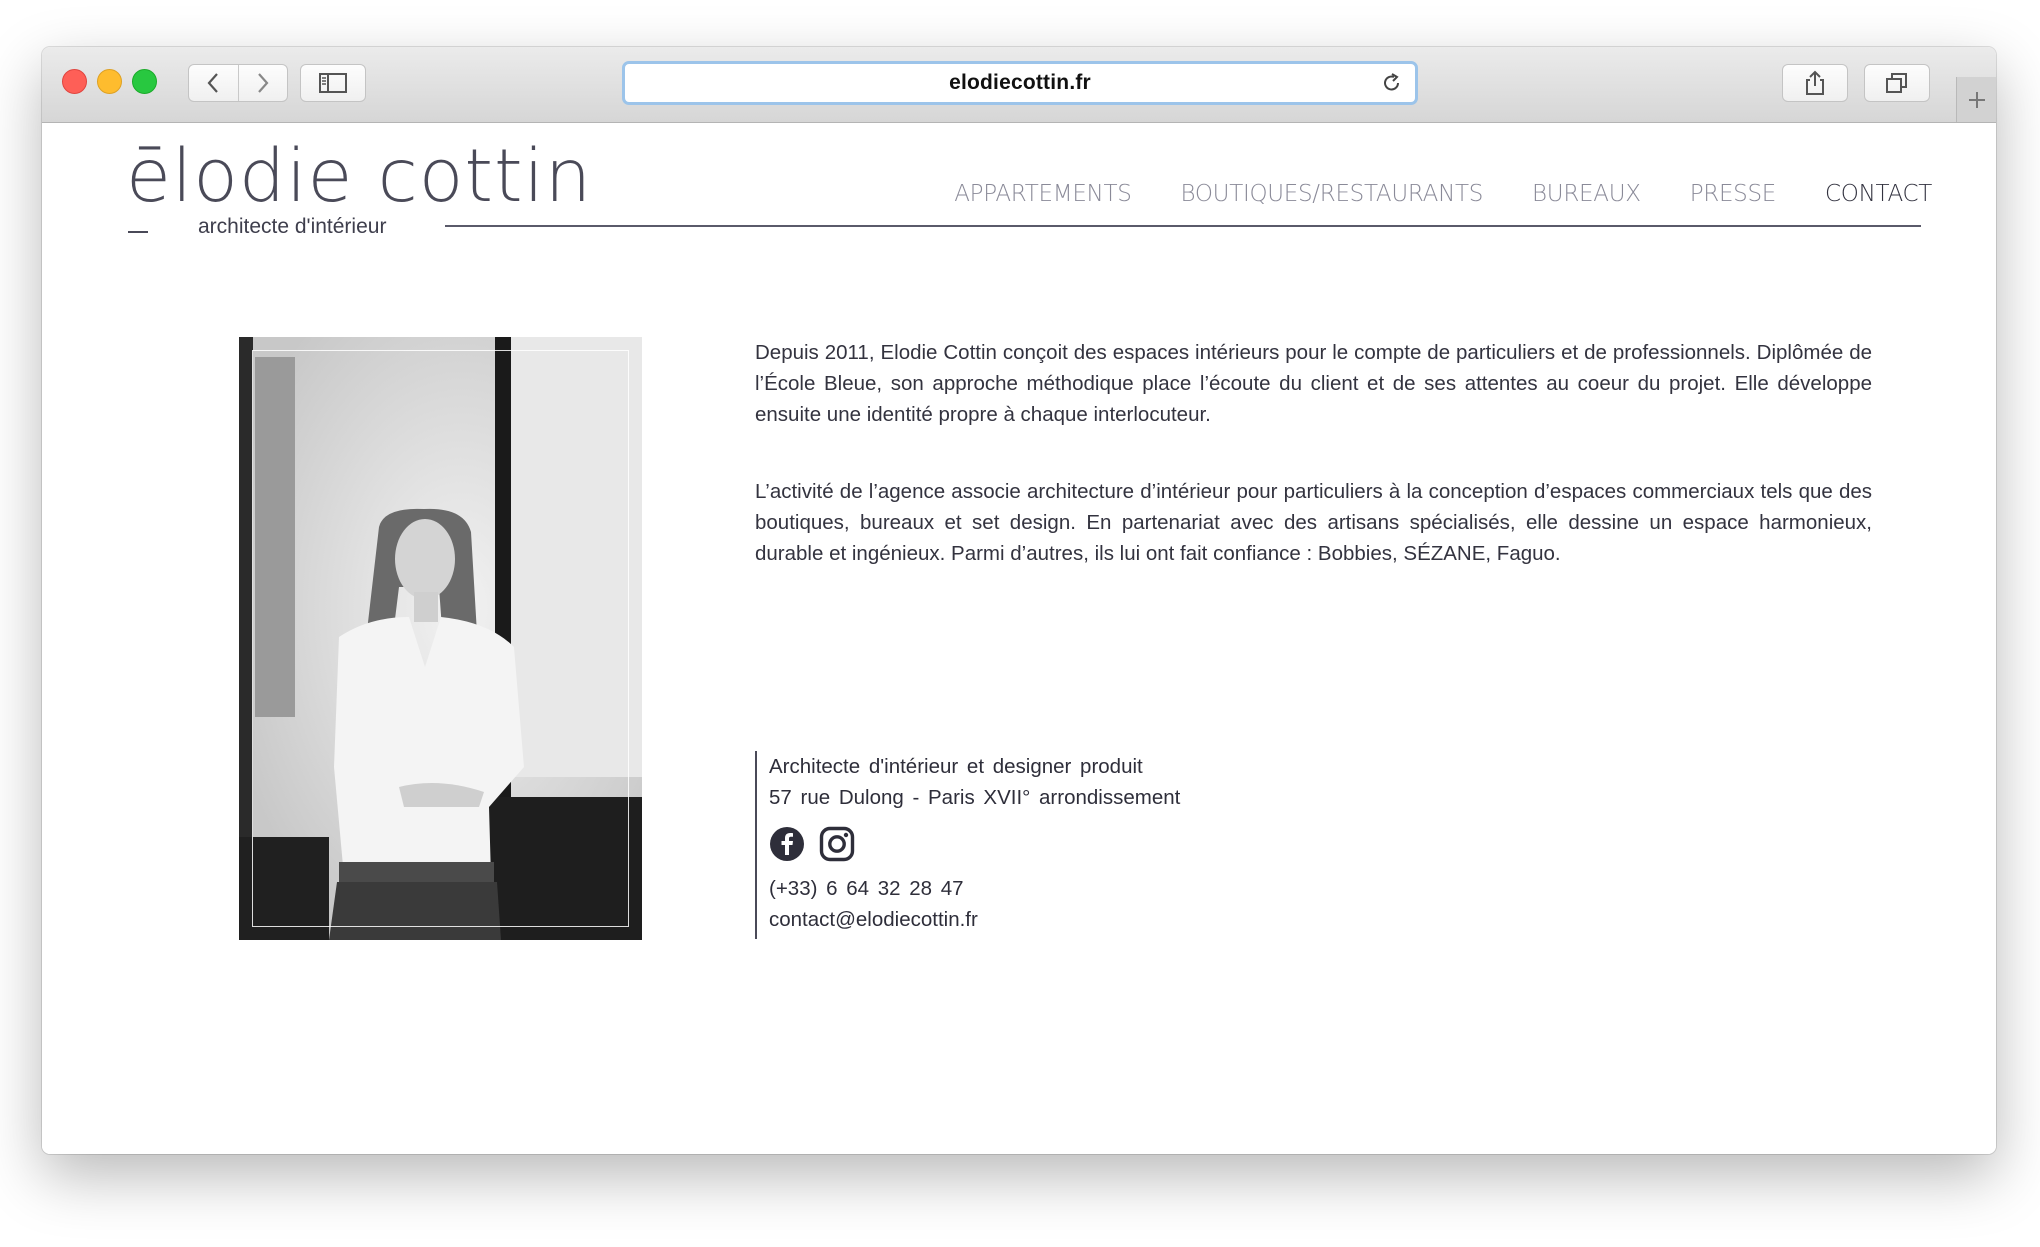  I want to click on photo-frame, so click(440, 638).